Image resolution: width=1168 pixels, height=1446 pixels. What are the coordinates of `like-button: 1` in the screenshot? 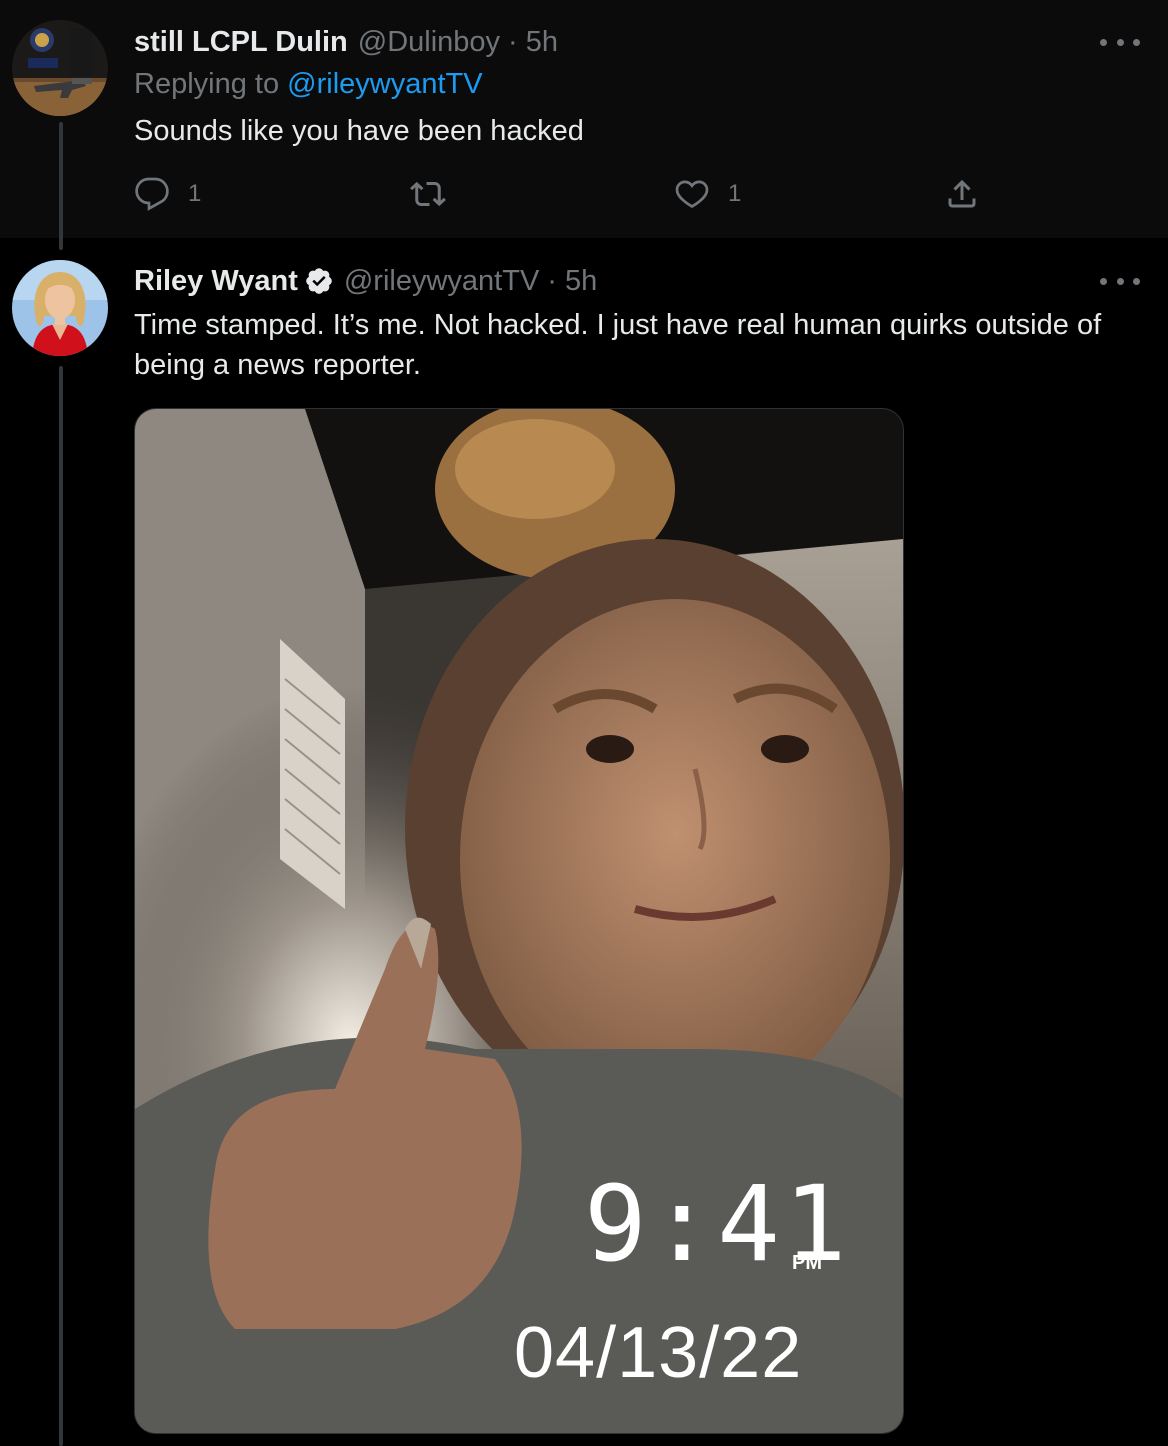 It's located at (707, 194).